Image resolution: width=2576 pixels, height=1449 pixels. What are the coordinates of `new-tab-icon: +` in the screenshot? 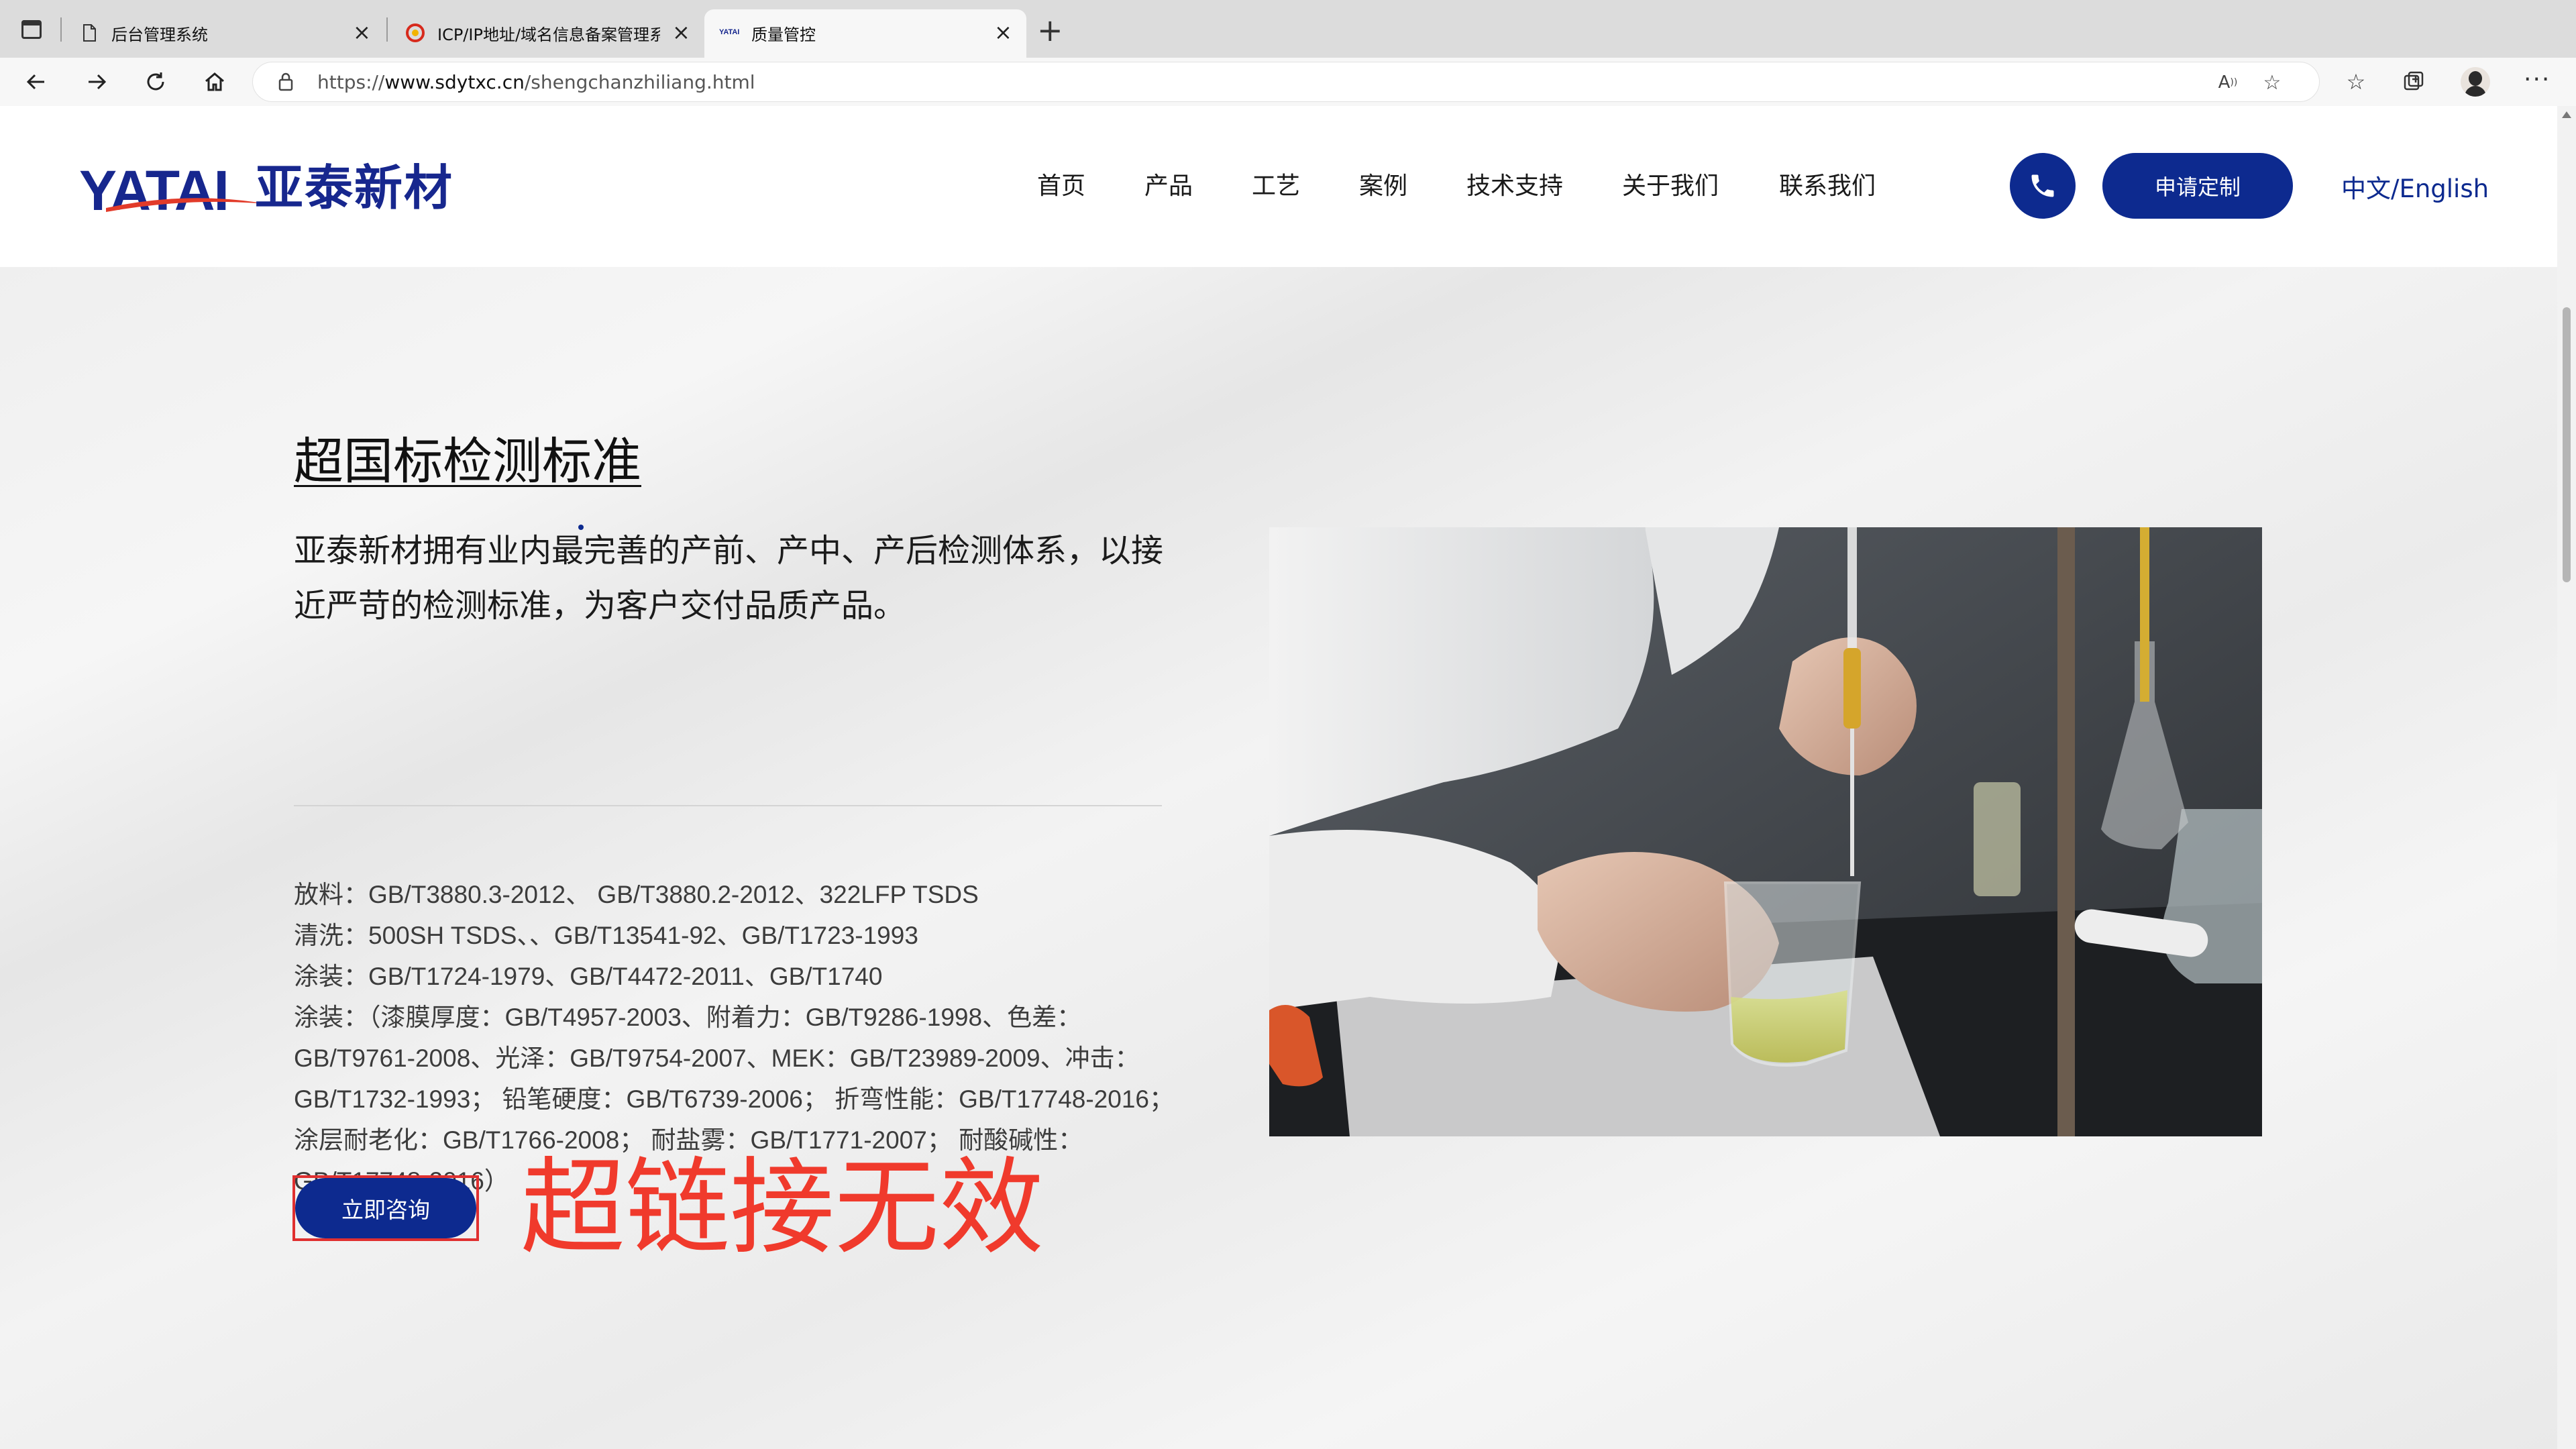 It's located at (1050, 30).